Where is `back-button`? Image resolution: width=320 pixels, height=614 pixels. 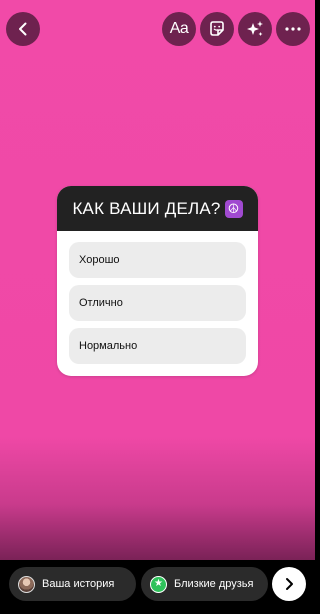
back-button is located at coordinates (23, 29).